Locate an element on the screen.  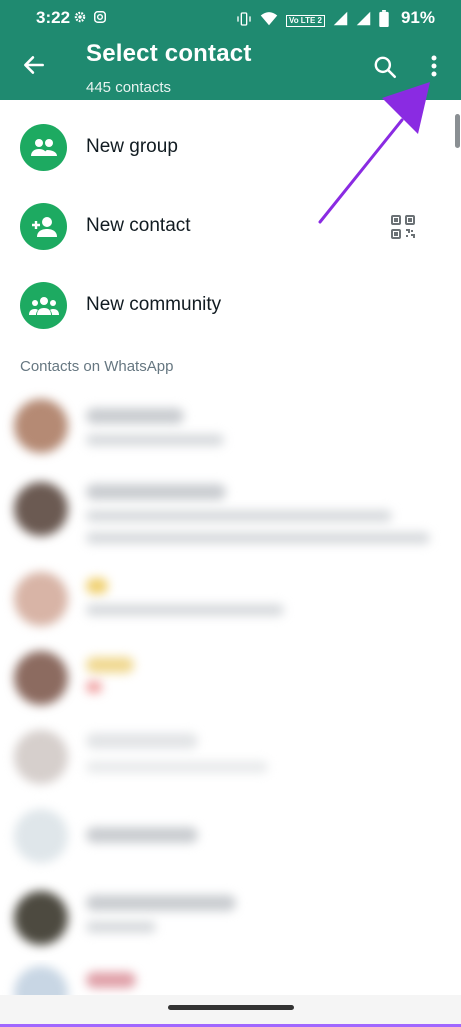
gear-icon is located at coordinates (80, 19).